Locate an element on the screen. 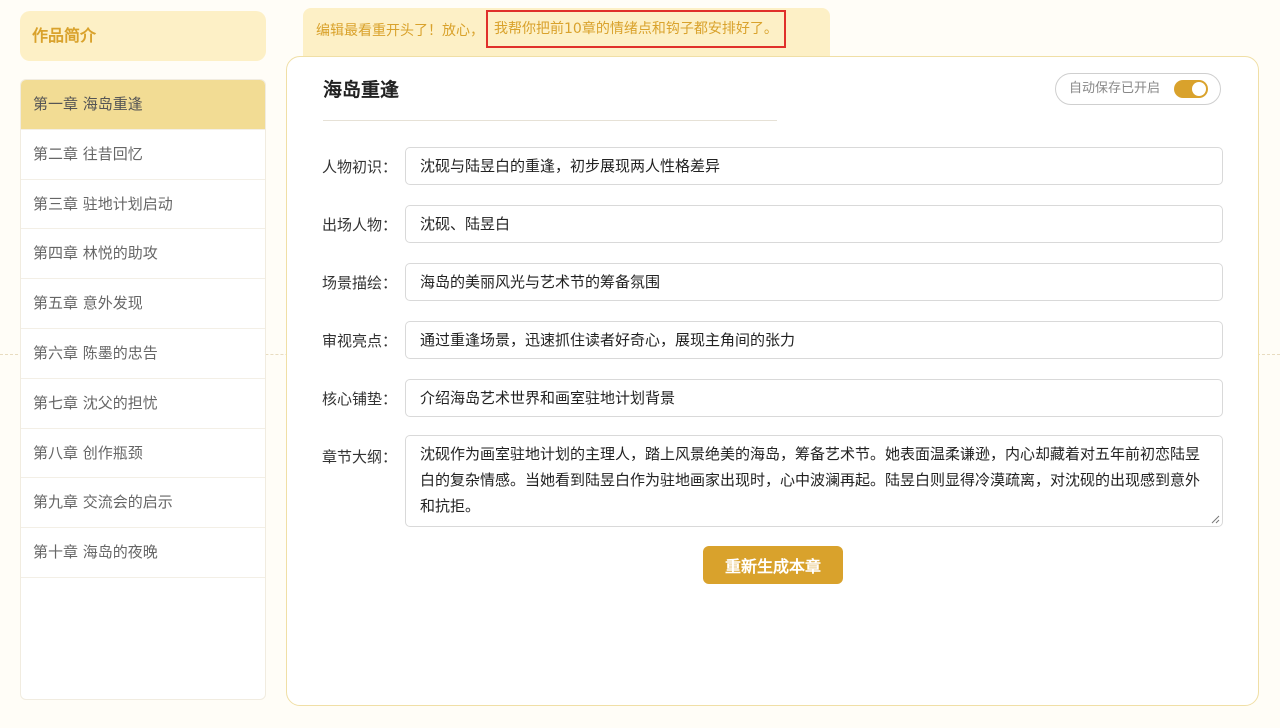 The image size is (1280, 728). chapter-item-3: 第三章 驻地计划启动 is located at coordinates (143, 205).